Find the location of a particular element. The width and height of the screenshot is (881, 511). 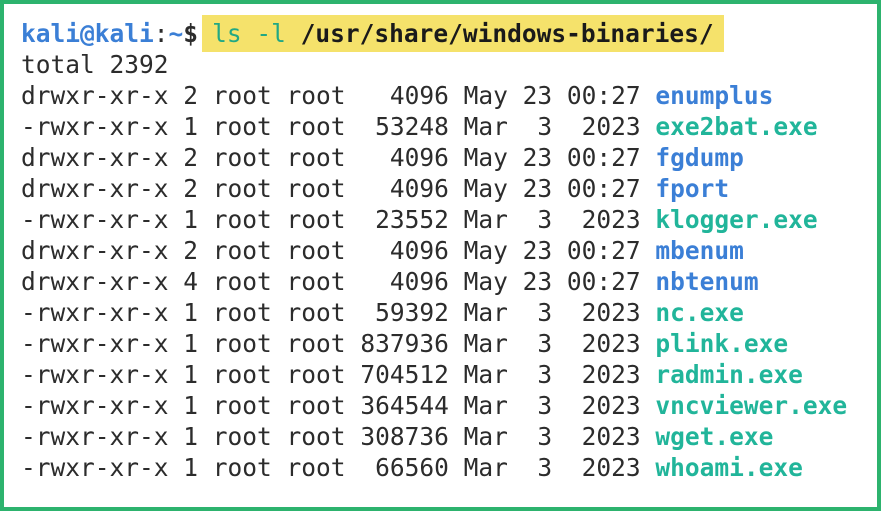

executable-name: klogger.exe is located at coordinates (736, 219).